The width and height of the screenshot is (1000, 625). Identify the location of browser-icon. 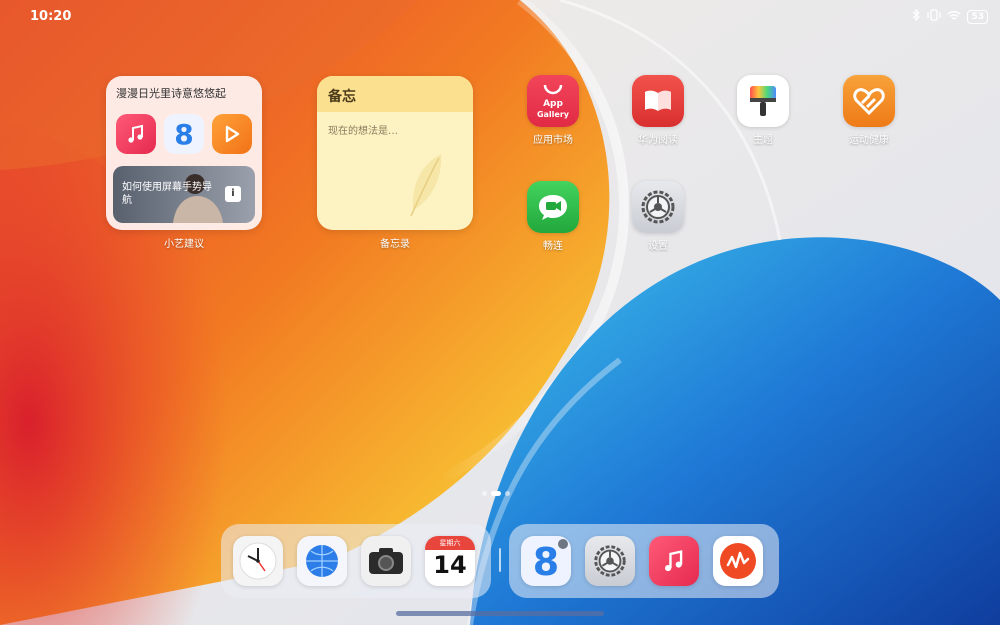
(322, 561).